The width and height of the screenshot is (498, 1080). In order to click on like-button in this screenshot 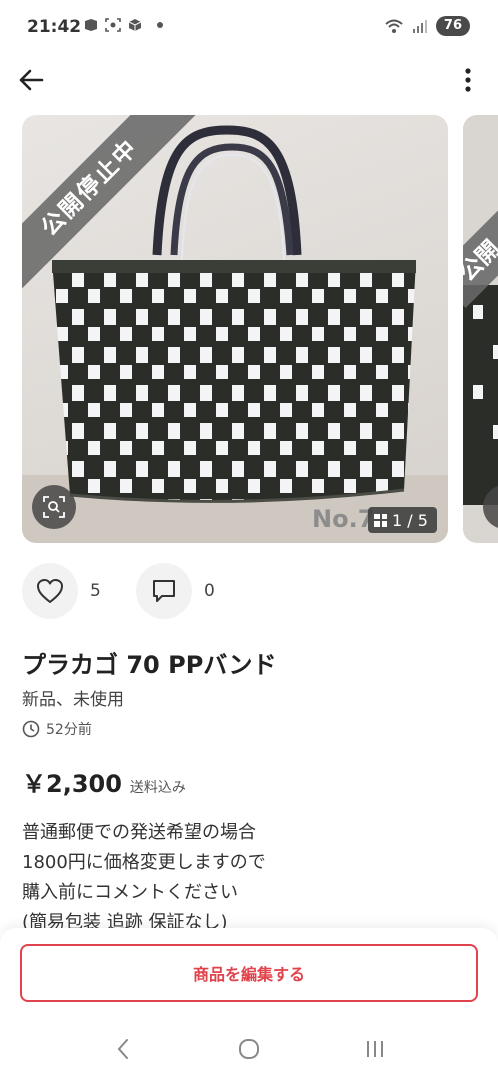, I will do `click(50, 591)`.